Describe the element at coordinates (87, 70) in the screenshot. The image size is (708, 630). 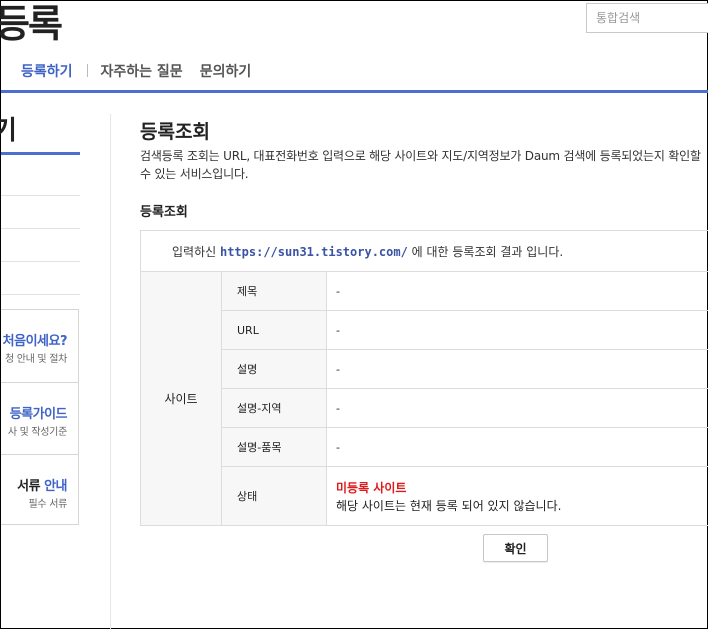
I see `nav-divider` at that location.